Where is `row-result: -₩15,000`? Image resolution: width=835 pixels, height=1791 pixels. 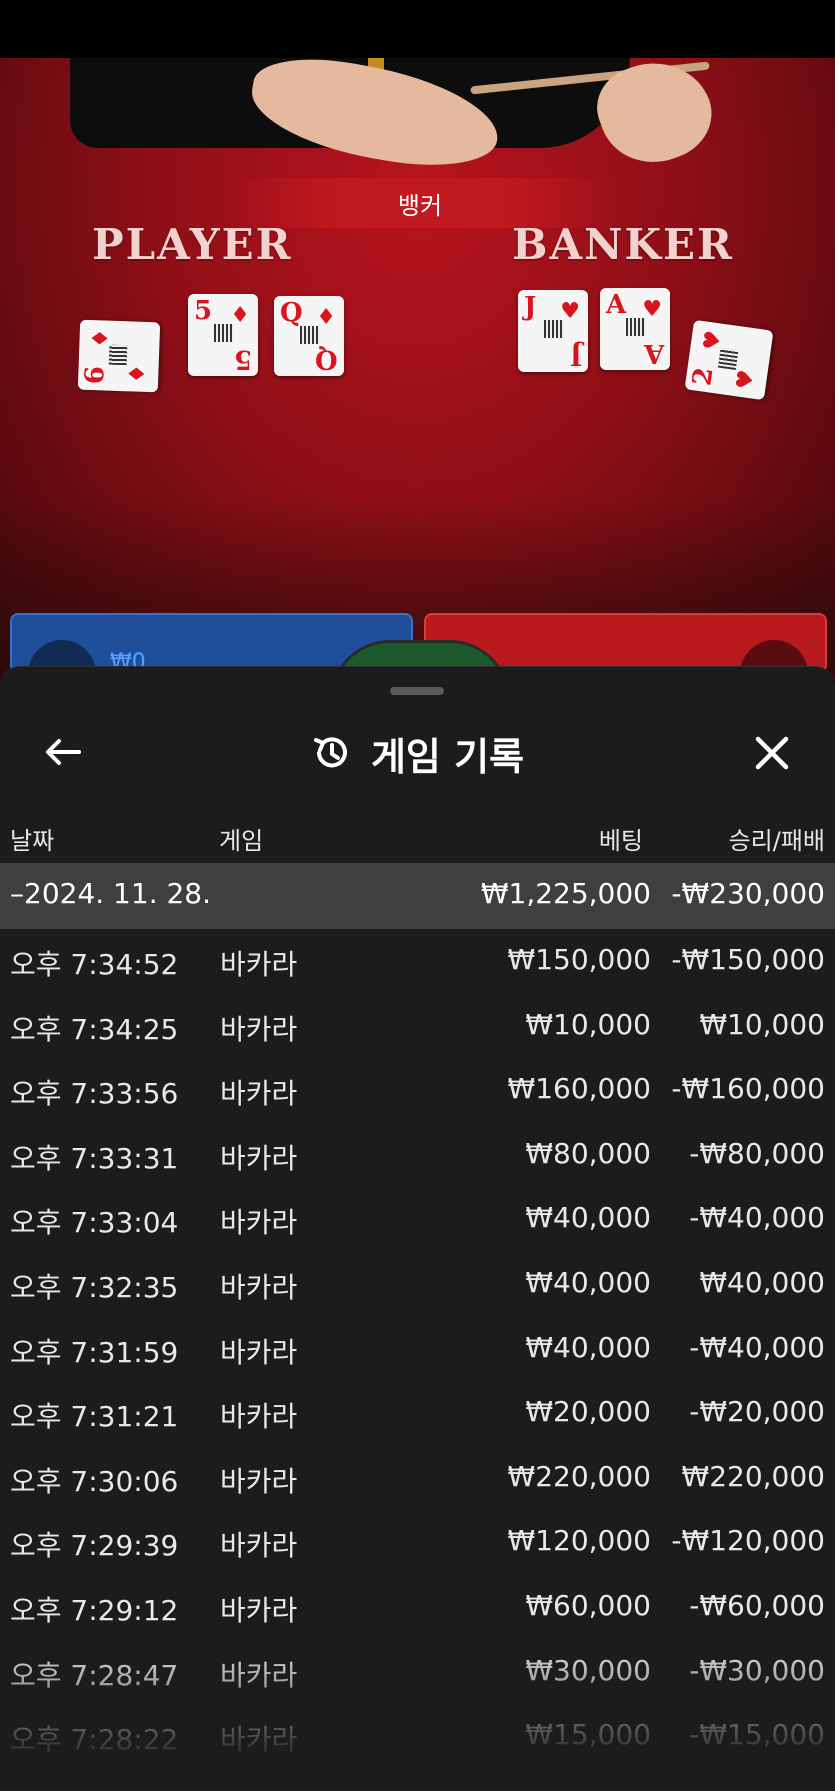 row-result: -₩15,000 is located at coordinates (757, 1735).